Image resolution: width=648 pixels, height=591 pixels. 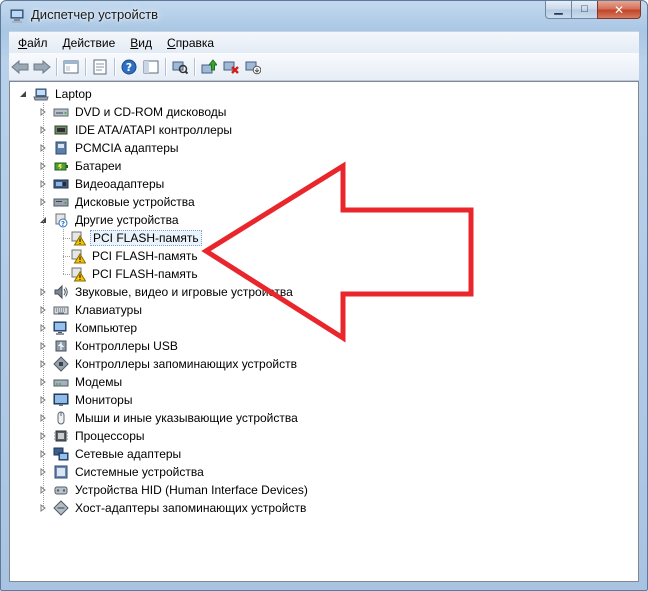 What do you see at coordinates (139, 472) in the screenshot?
I see `tree-item-label: Системные устройства` at bounding box center [139, 472].